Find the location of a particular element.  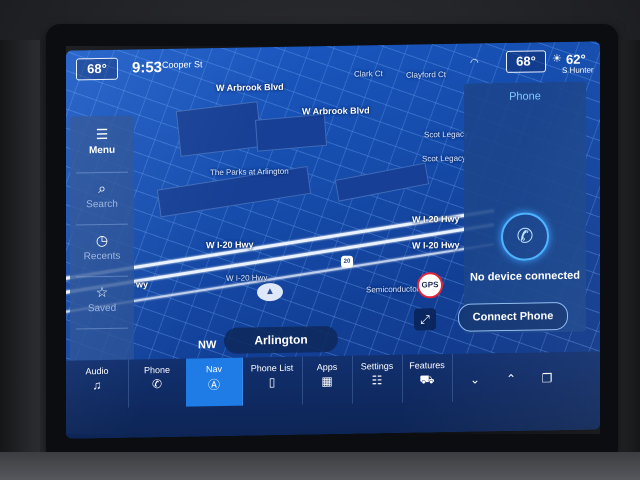

dashboard-trim is located at coordinates (320, 466).